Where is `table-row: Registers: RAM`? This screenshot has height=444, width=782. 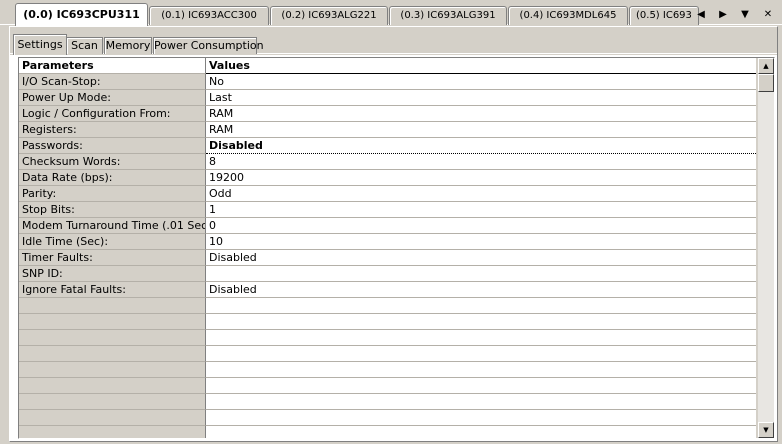
table-row: Registers: RAM is located at coordinates (387, 130).